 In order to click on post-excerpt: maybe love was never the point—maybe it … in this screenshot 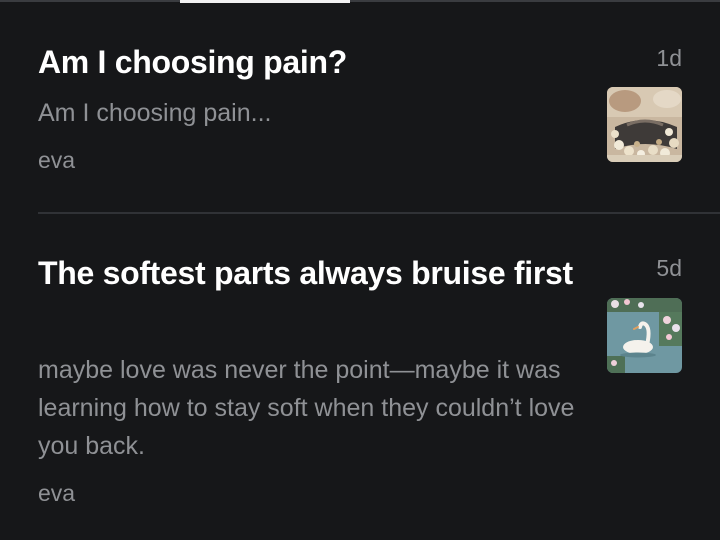, I will do `click(306, 408)`.